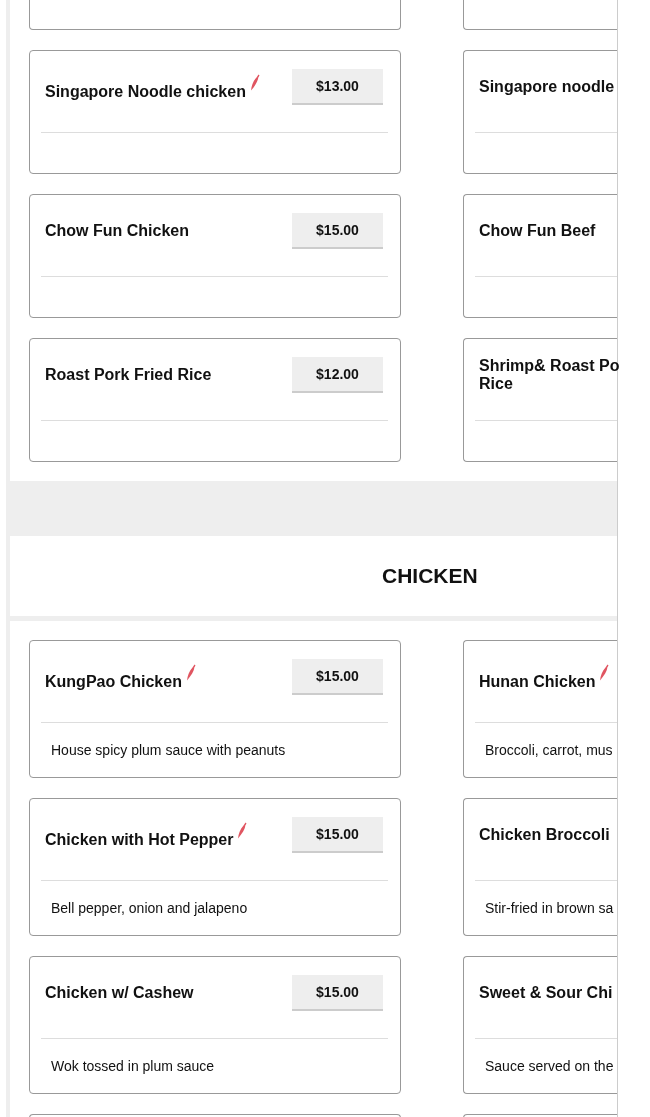 The image size is (650, 1117). What do you see at coordinates (149, 908) in the screenshot?
I see `dish-description: Bell pepper, onion and jalapeno` at bounding box center [149, 908].